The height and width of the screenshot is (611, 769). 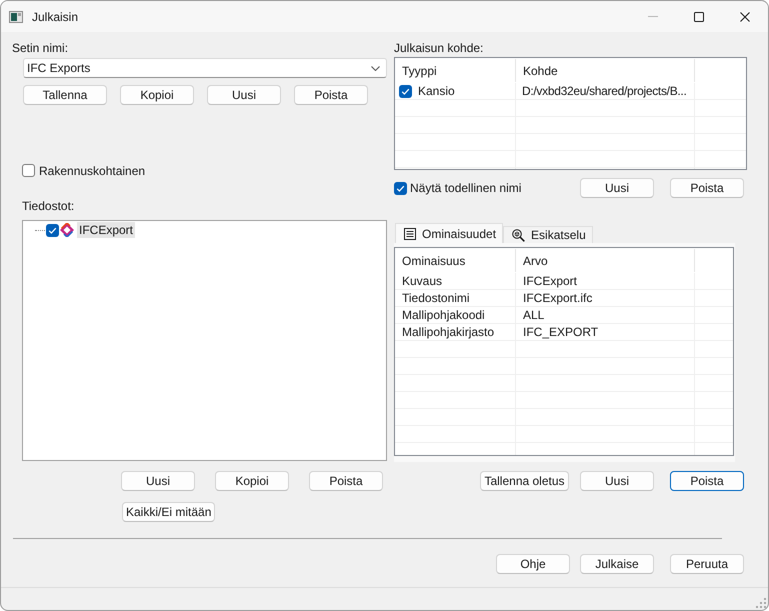 What do you see at coordinates (524, 481) in the screenshot?
I see `push-button: Tallenna oletus` at bounding box center [524, 481].